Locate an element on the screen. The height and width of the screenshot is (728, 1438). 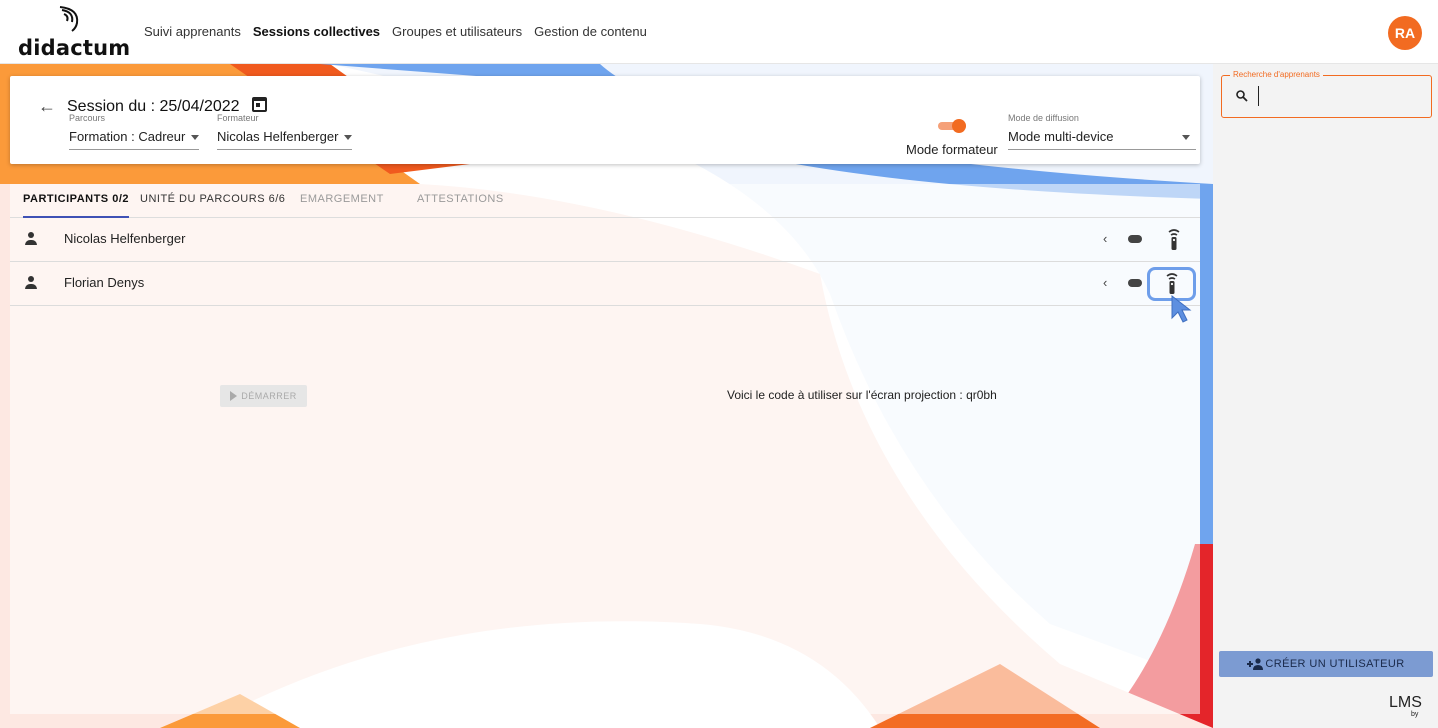
mouse-cursor-icon is located at coordinates (1181, 308).